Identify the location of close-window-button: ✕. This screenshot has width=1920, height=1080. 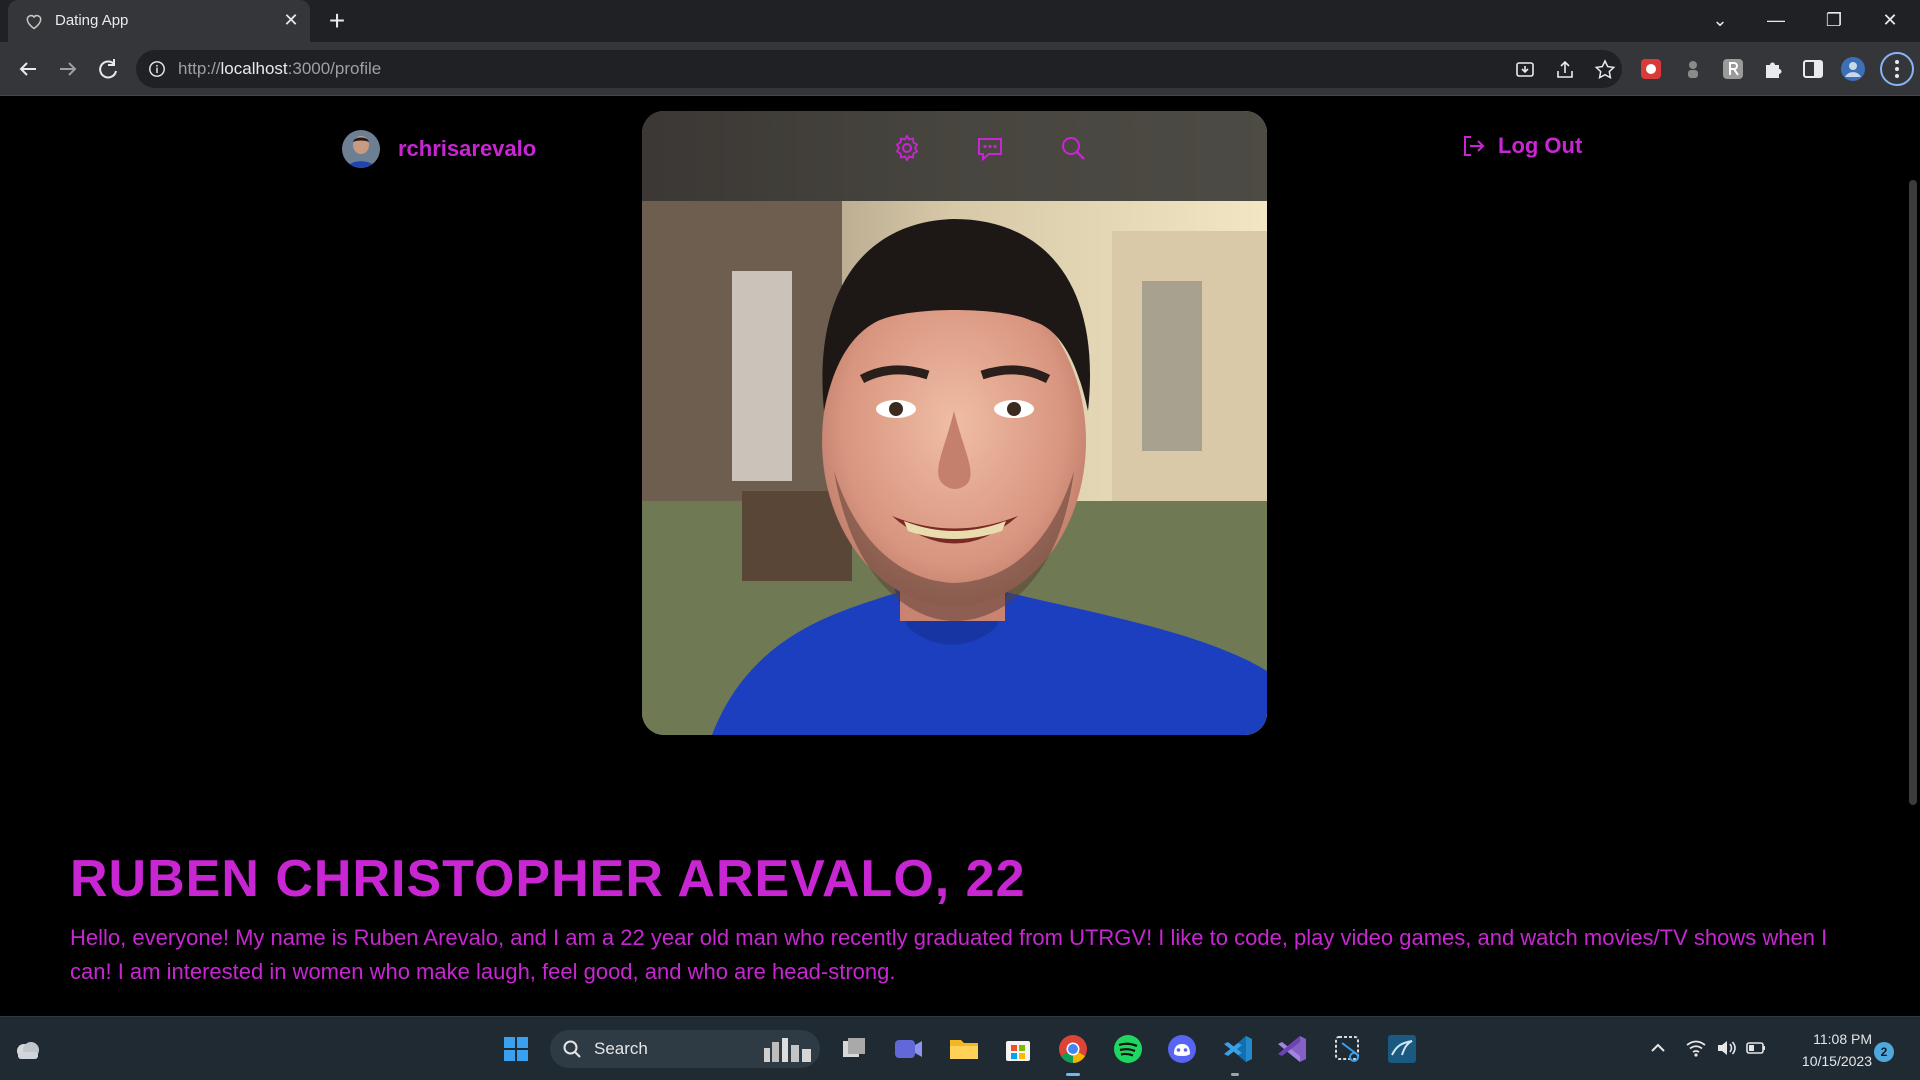
(1890, 20).